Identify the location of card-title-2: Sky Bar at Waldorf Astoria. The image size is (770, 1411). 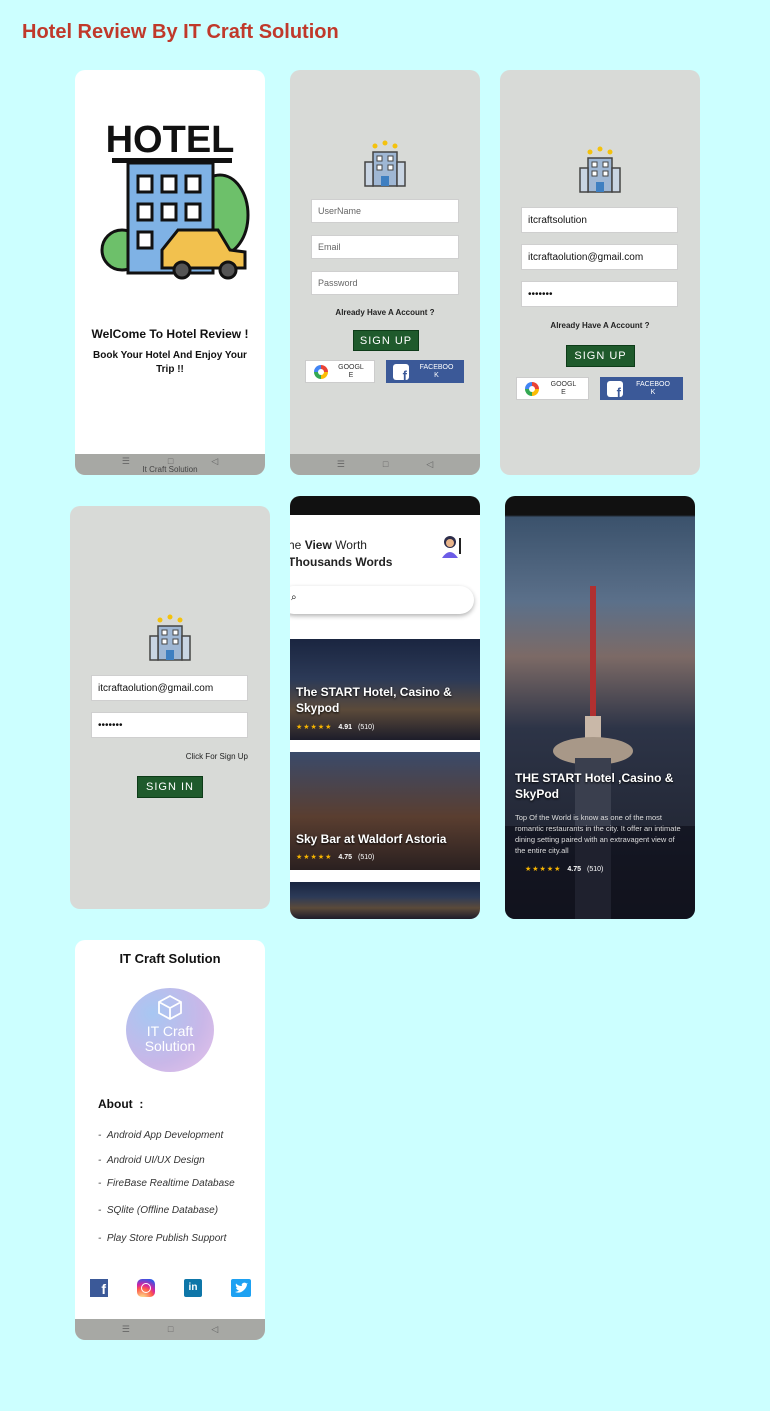
(371, 839).